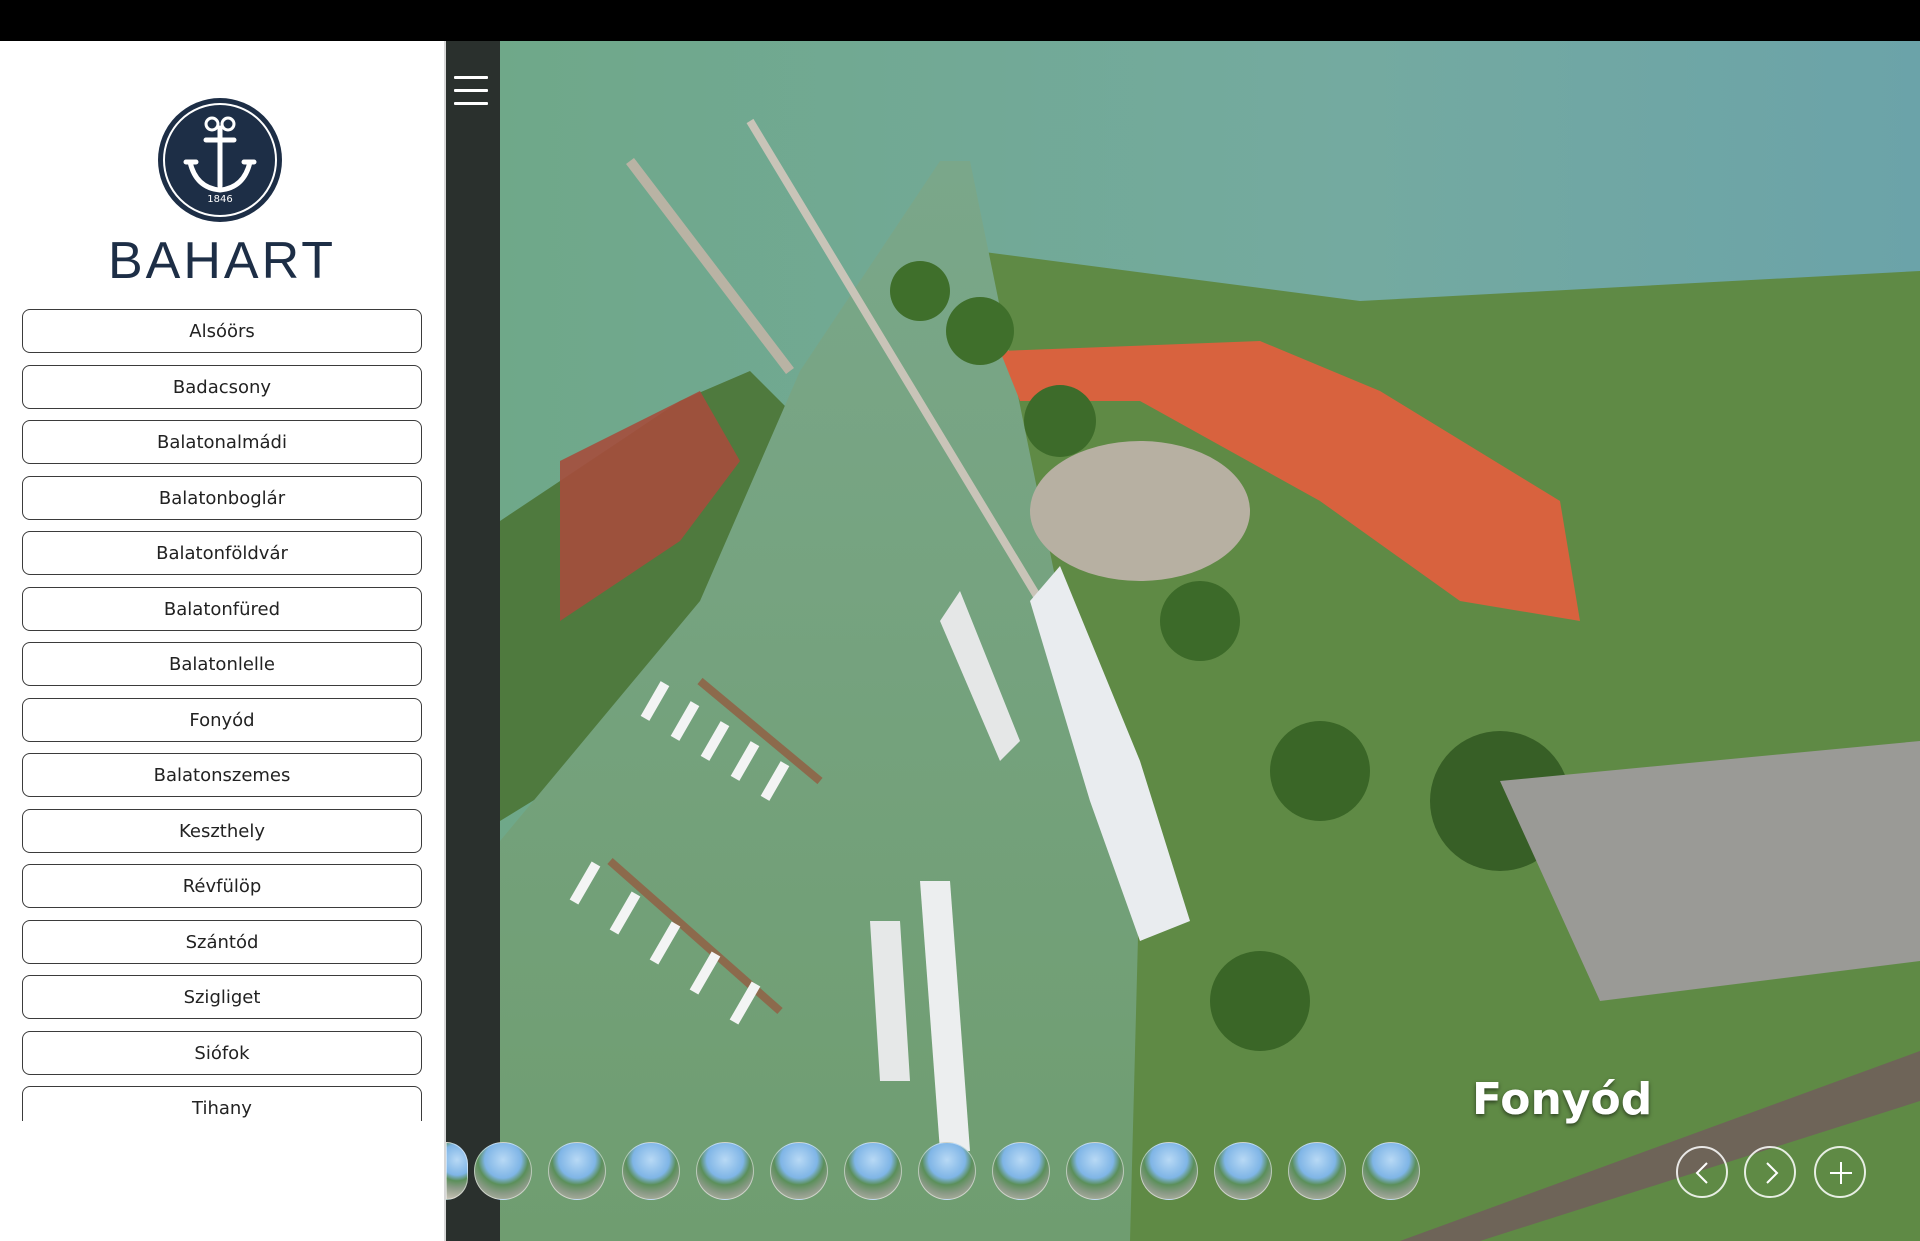 This screenshot has height=1241, width=1920. What do you see at coordinates (222, 553) in the screenshot?
I see `location-button-balatonfoldvar: Balatonföldvár` at bounding box center [222, 553].